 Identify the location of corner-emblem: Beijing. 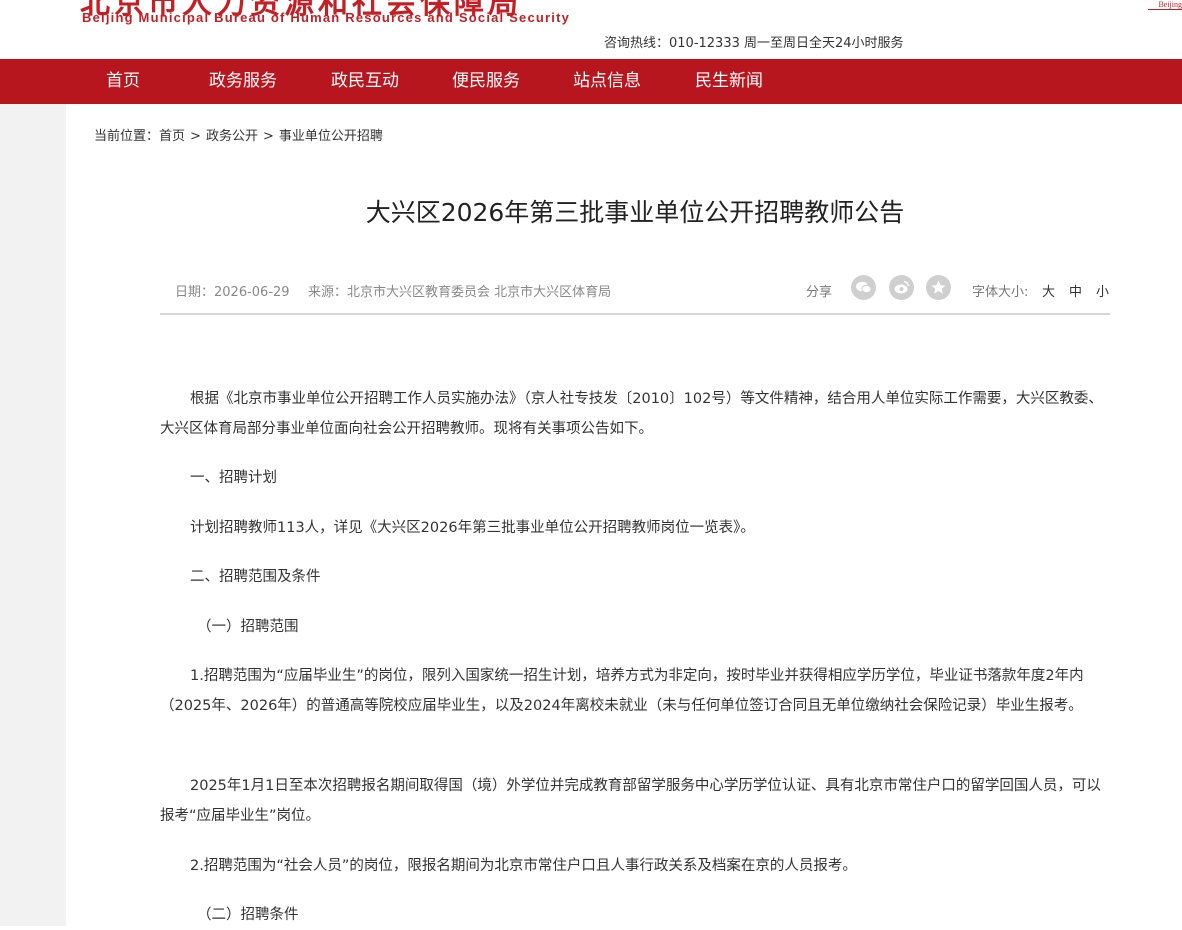
(1165, 5).